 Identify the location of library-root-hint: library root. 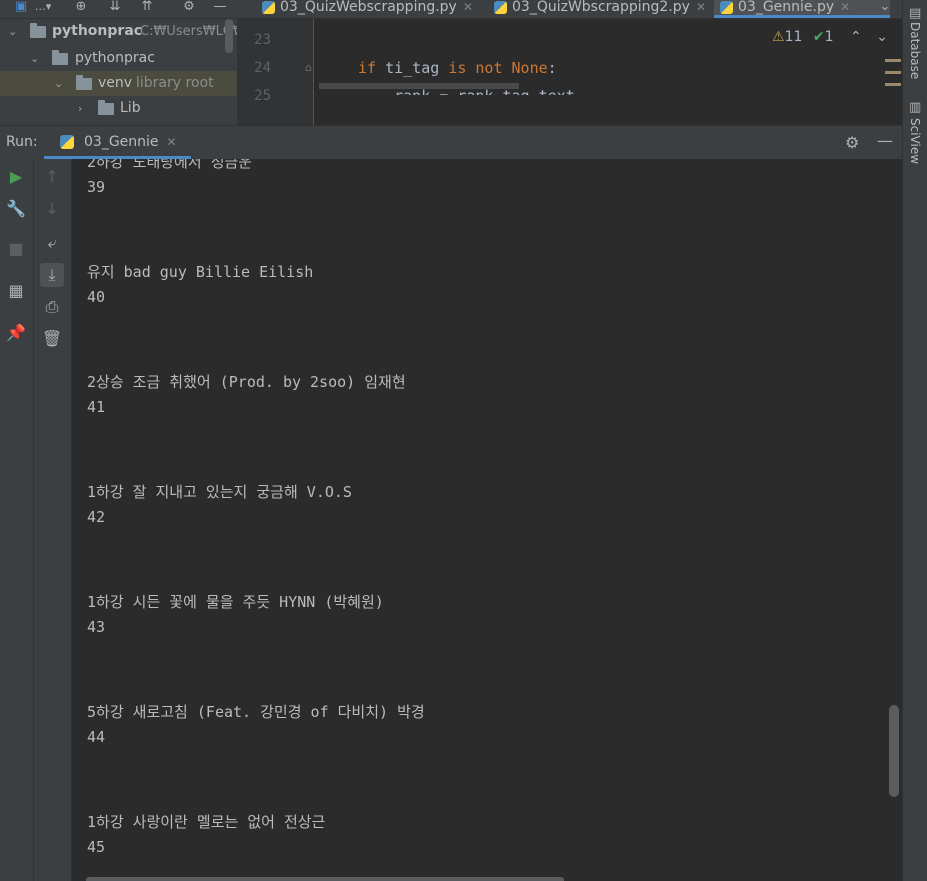
(175, 83).